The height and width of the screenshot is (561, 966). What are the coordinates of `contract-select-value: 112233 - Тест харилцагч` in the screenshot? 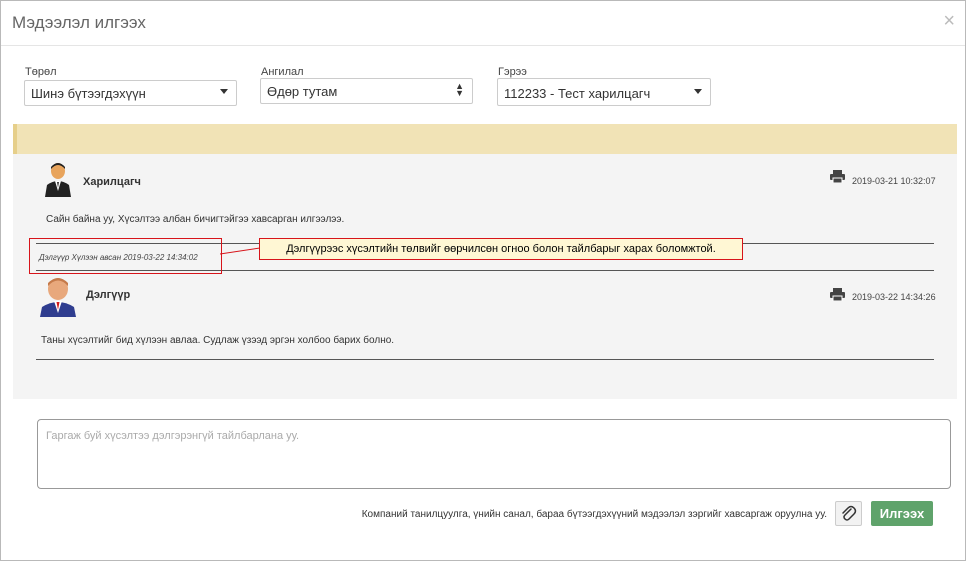 It's located at (577, 93).